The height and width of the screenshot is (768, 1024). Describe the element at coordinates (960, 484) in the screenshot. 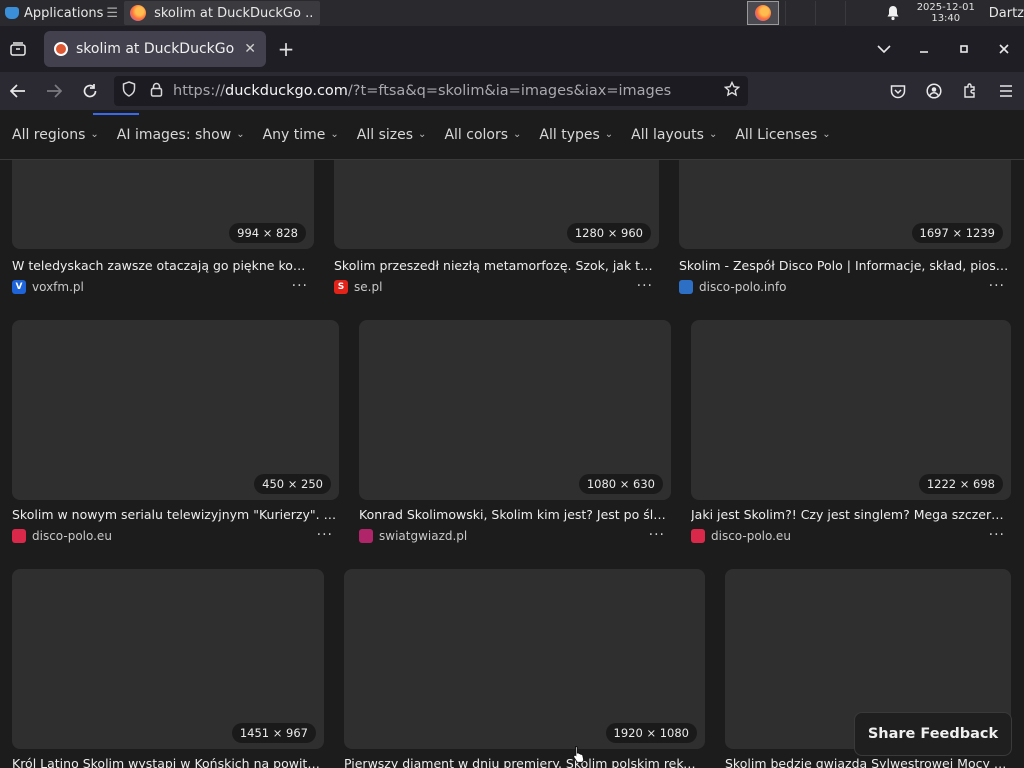

I see `image-dimensions-badge: 1222 × 698` at that location.